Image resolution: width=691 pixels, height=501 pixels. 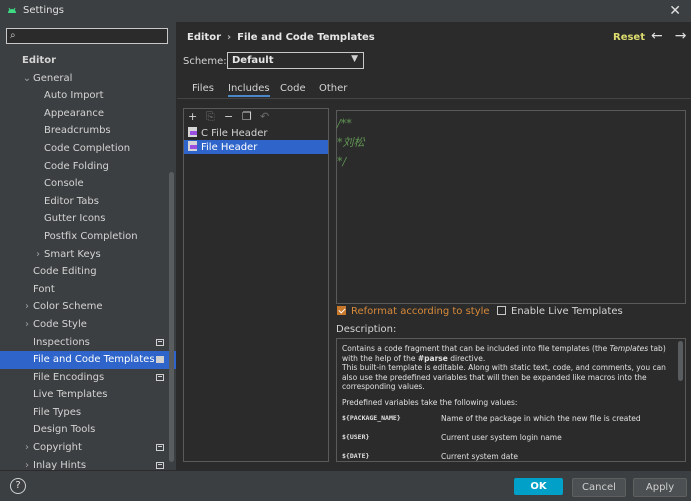 What do you see at coordinates (75, 219) in the screenshot?
I see `sidebar-item-label: Gutter Icons` at bounding box center [75, 219].